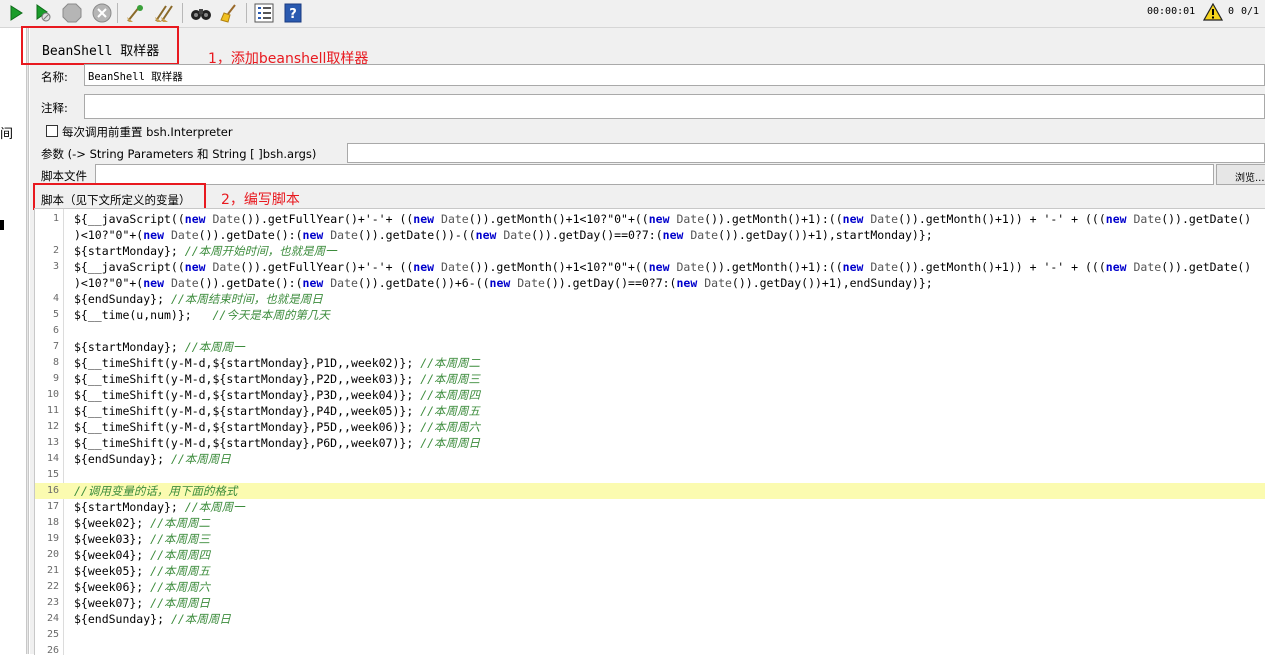 The width and height of the screenshot is (1265, 655). What do you see at coordinates (52, 442) in the screenshot?
I see `line-number: 13` at bounding box center [52, 442].